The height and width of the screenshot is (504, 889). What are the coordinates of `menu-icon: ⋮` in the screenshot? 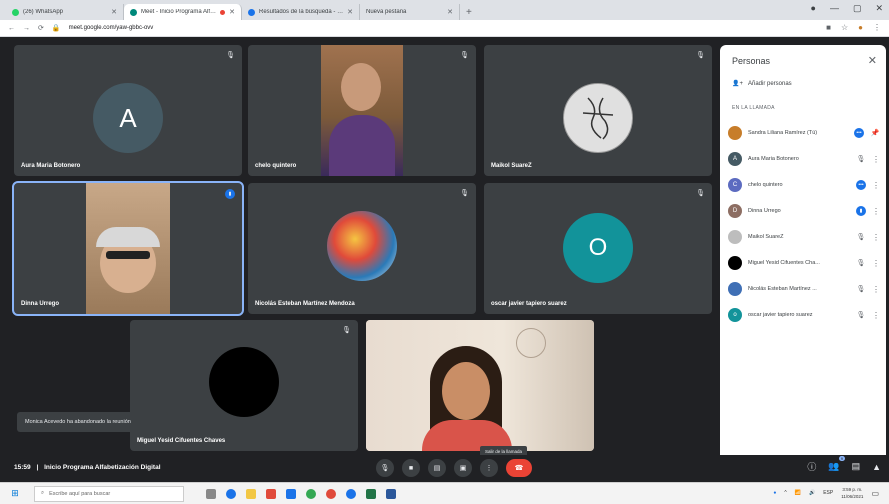 It's located at (877, 27).